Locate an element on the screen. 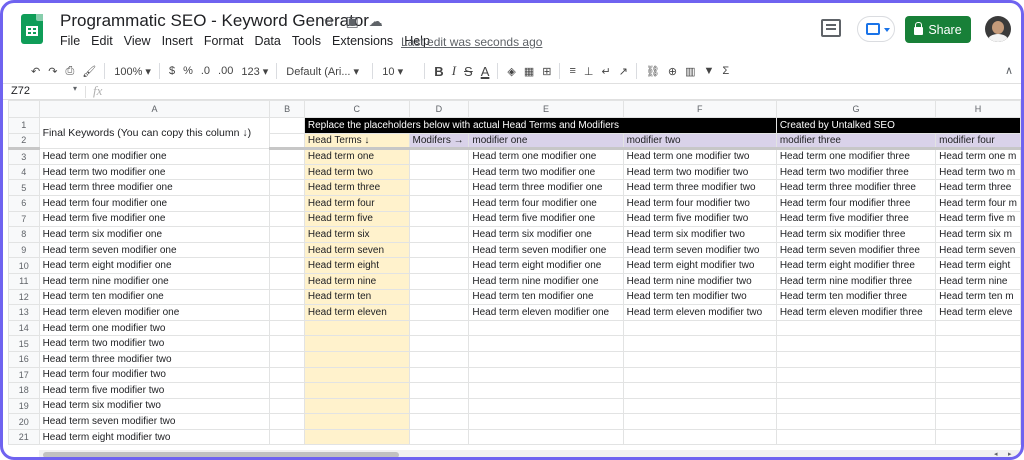  row-header: 8 is located at coordinates (24, 234).